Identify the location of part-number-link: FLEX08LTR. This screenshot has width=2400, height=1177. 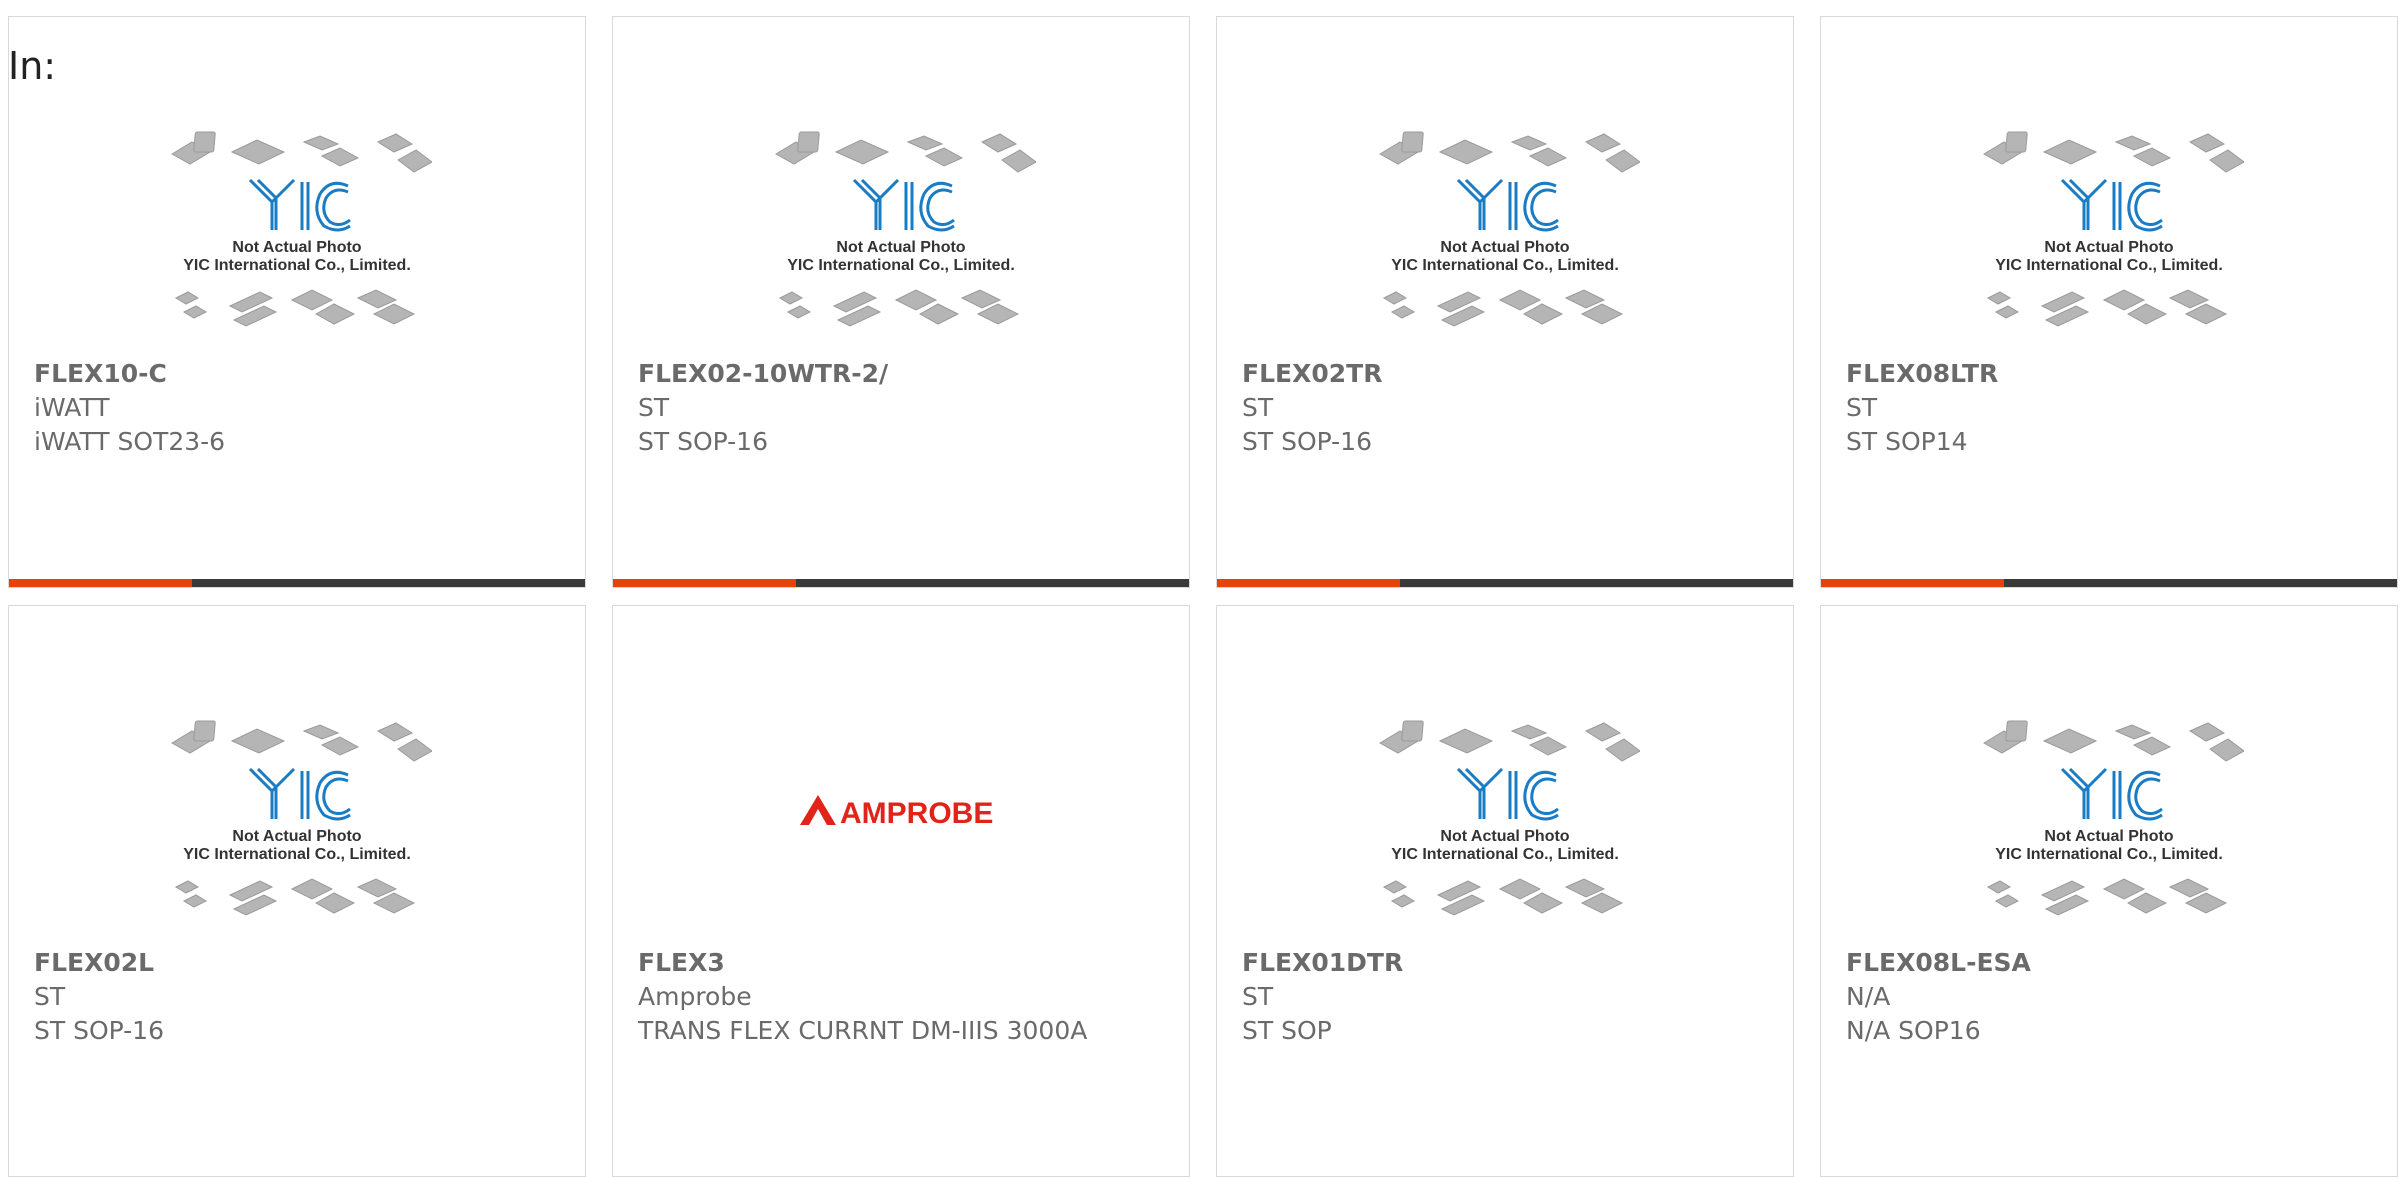
(2111, 374).